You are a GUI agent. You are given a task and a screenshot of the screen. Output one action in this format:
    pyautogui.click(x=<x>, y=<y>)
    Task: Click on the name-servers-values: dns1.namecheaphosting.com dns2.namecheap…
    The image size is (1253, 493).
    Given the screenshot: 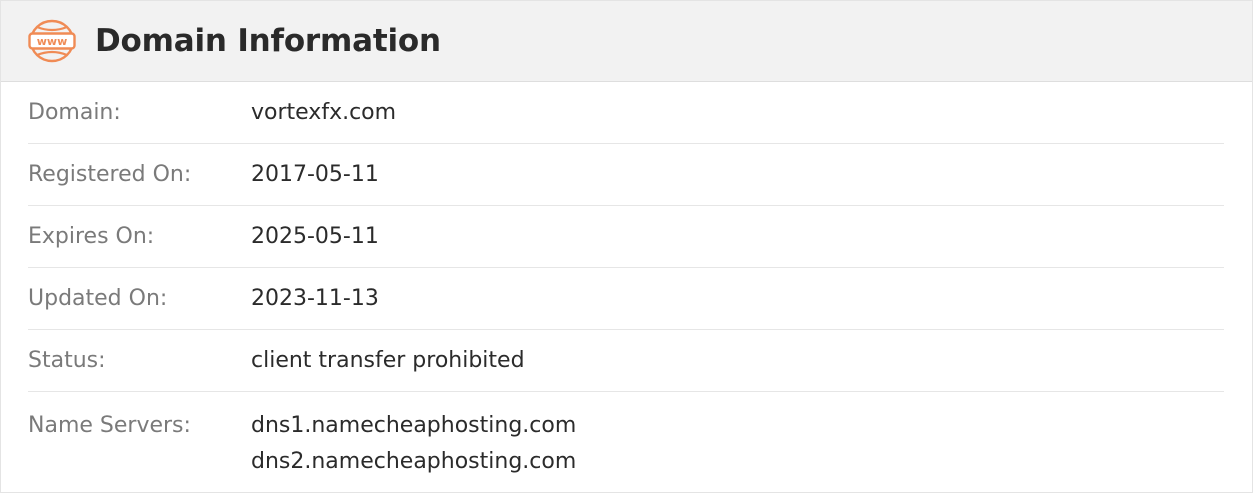 What is the action you would take?
    pyautogui.click(x=413, y=444)
    